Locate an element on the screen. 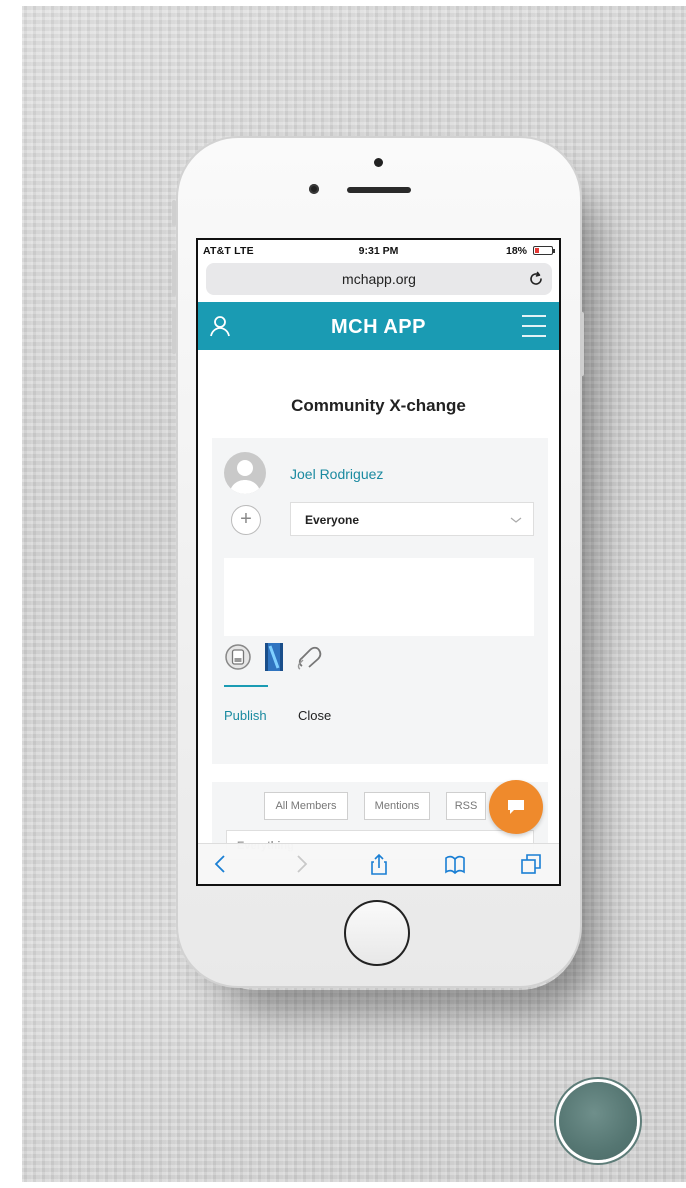  filter-mentions: Mentions is located at coordinates (397, 806).